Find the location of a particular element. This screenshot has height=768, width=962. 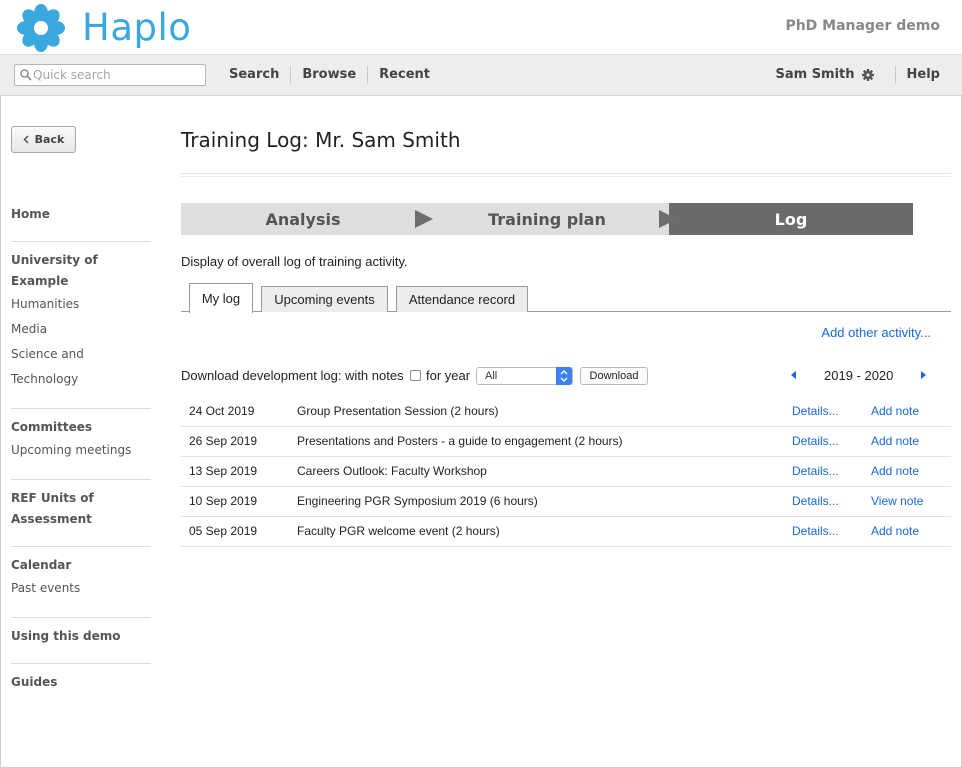

download-button-label: Download is located at coordinates (614, 376).